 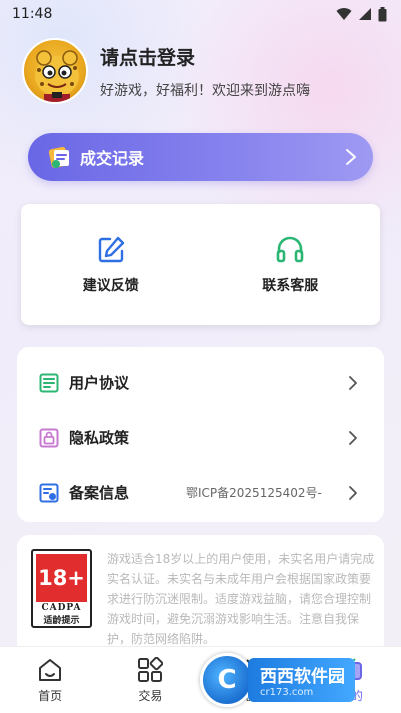 I want to click on tab-label: 交易, so click(x=150, y=696).